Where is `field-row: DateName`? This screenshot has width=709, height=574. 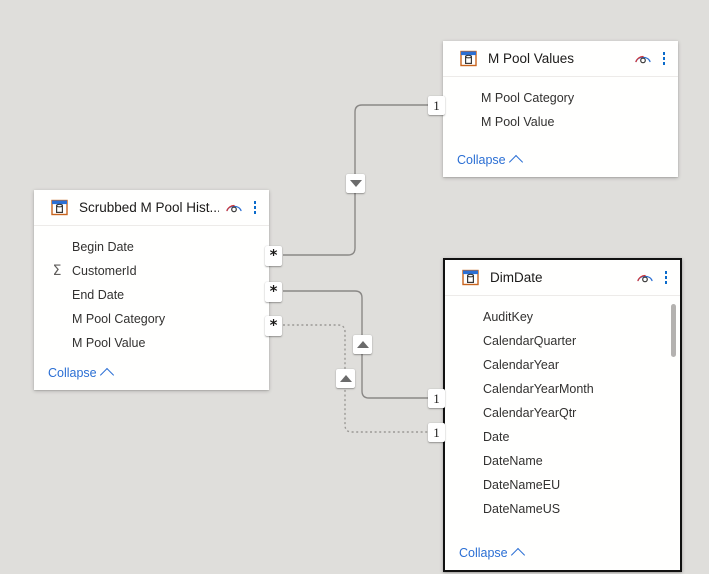 field-row: DateName is located at coordinates (562, 461).